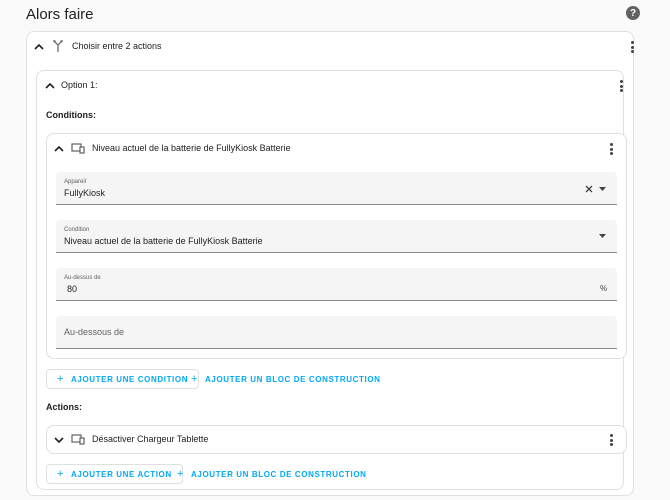  I want to click on page-title: Alors faire, so click(60, 14).